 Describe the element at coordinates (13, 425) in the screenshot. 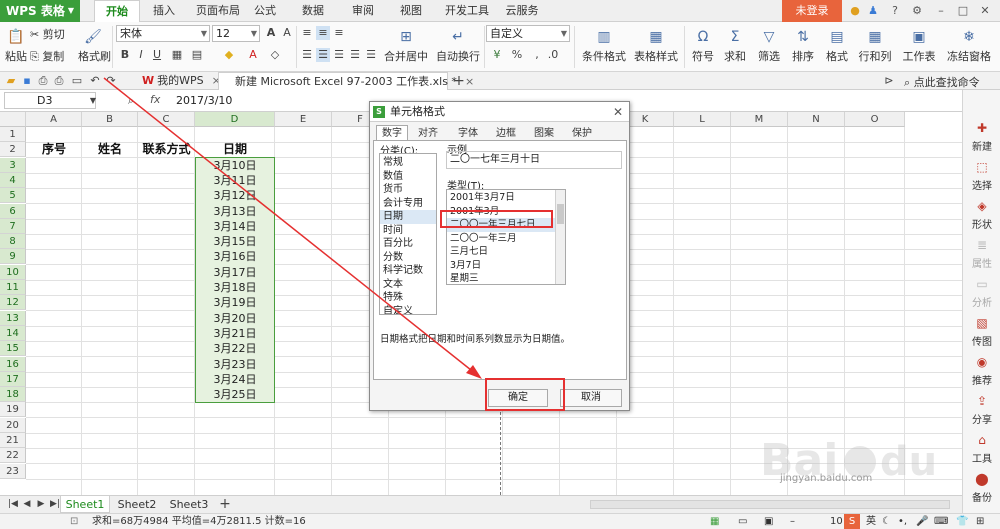

I see `row-header-20: 20` at that location.